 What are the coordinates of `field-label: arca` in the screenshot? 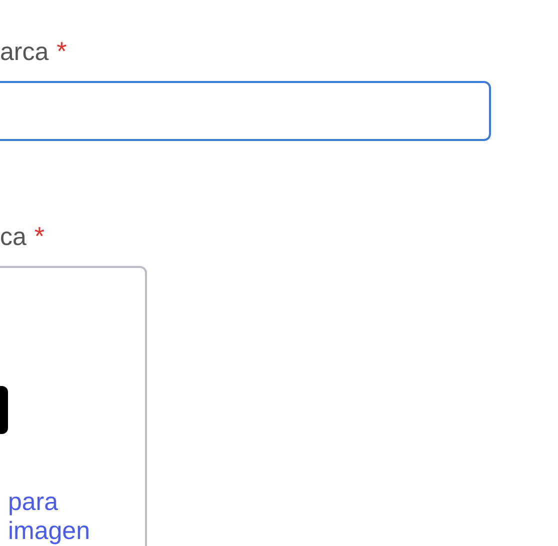 It's located at (24, 52).